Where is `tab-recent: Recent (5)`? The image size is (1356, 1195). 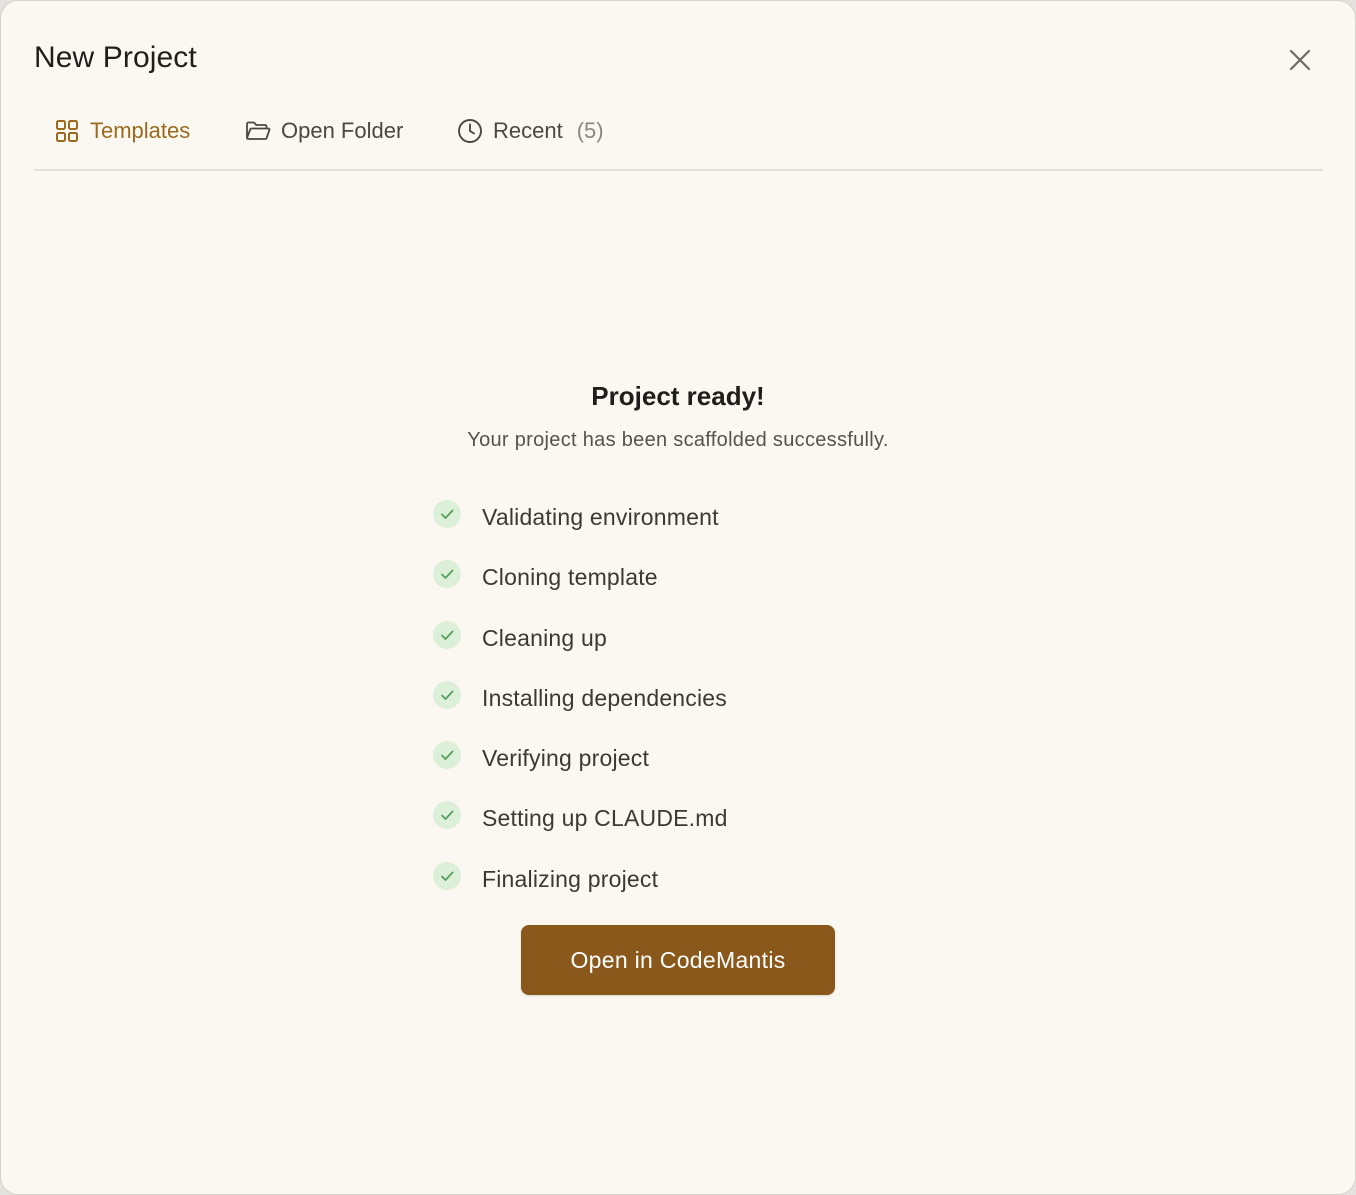
tab-recent: Recent (5) is located at coordinates (530, 131).